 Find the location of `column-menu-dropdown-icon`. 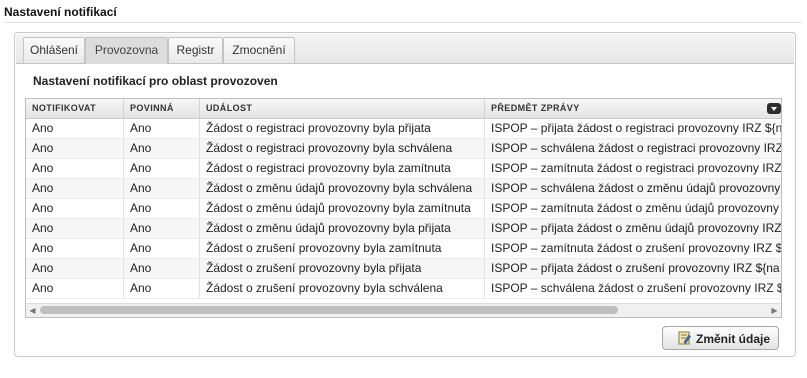

column-menu-dropdown-icon is located at coordinates (774, 108).